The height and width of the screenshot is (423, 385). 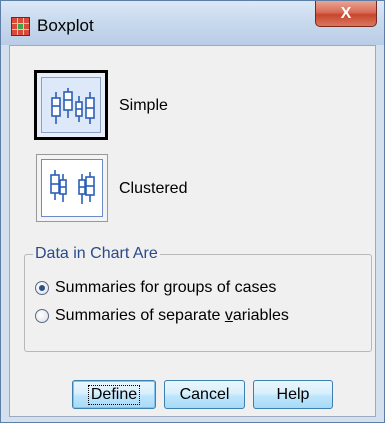 I want to click on radio-summaries-variables: Summaries of separate variables, so click(x=162, y=316).